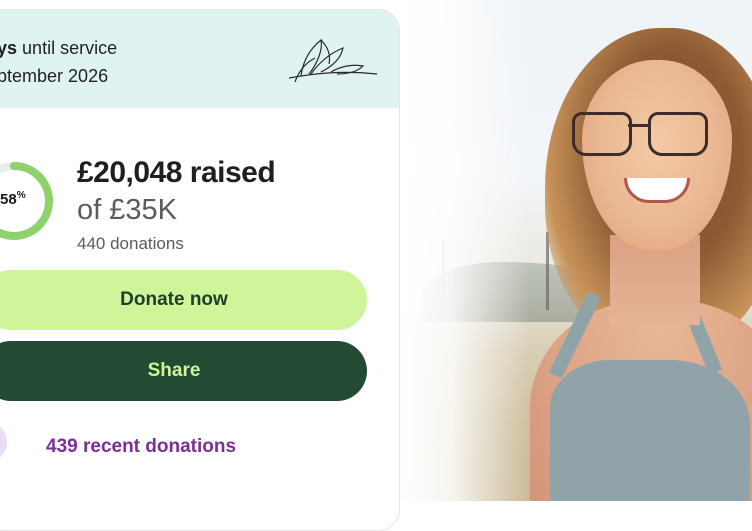 The width and height of the screenshot is (752, 531). What do you see at coordinates (130, 243) in the screenshot?
I see `donation-count: 440 donations` at bounding box center [130, 243].